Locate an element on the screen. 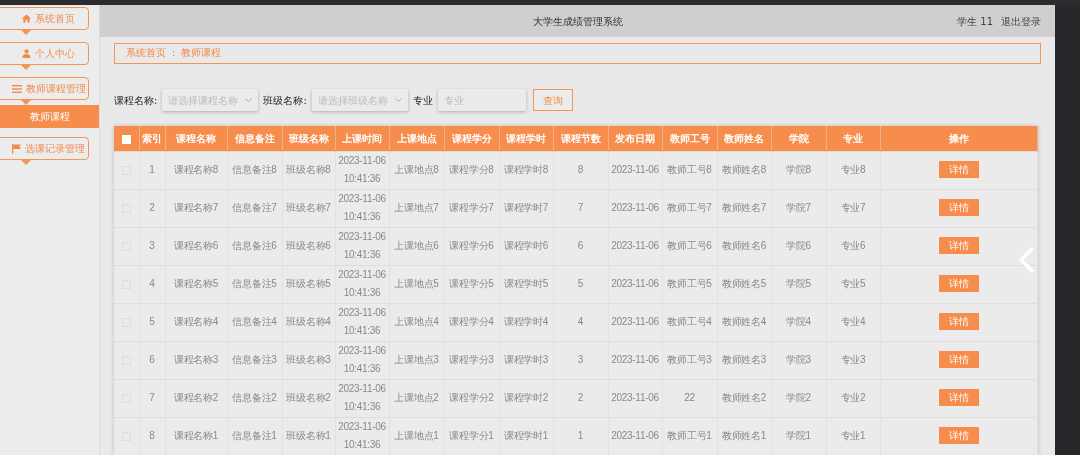 This screenshot has width=1080, height=455. table-cell: 教师姓名1 is located at coordinates (744, 436).